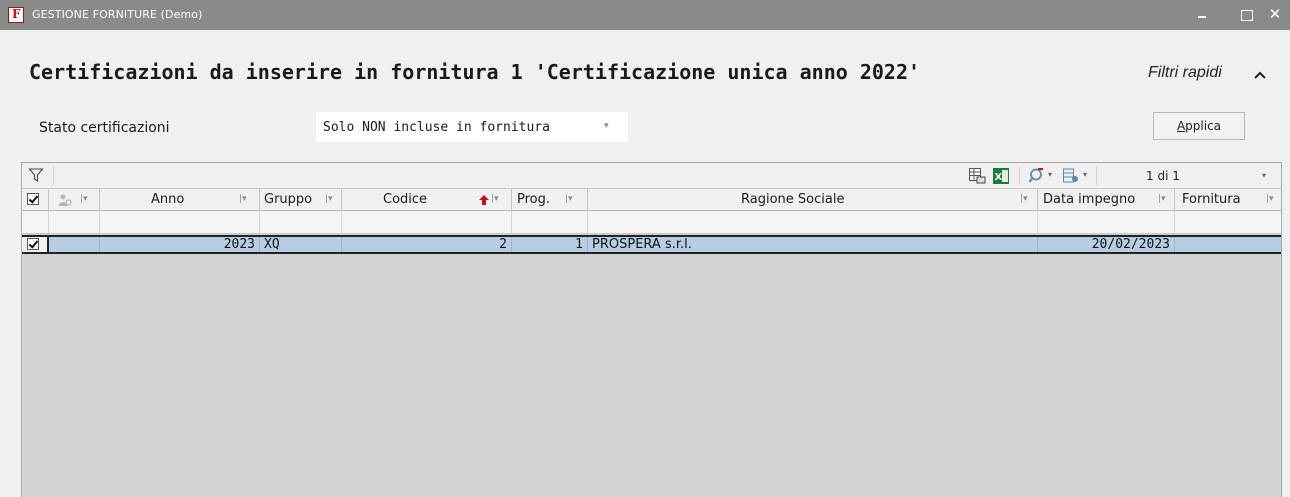  Describe the element at coordinates (484, 200) in the screenshot. I see `sort-ascending-icon` at that location.